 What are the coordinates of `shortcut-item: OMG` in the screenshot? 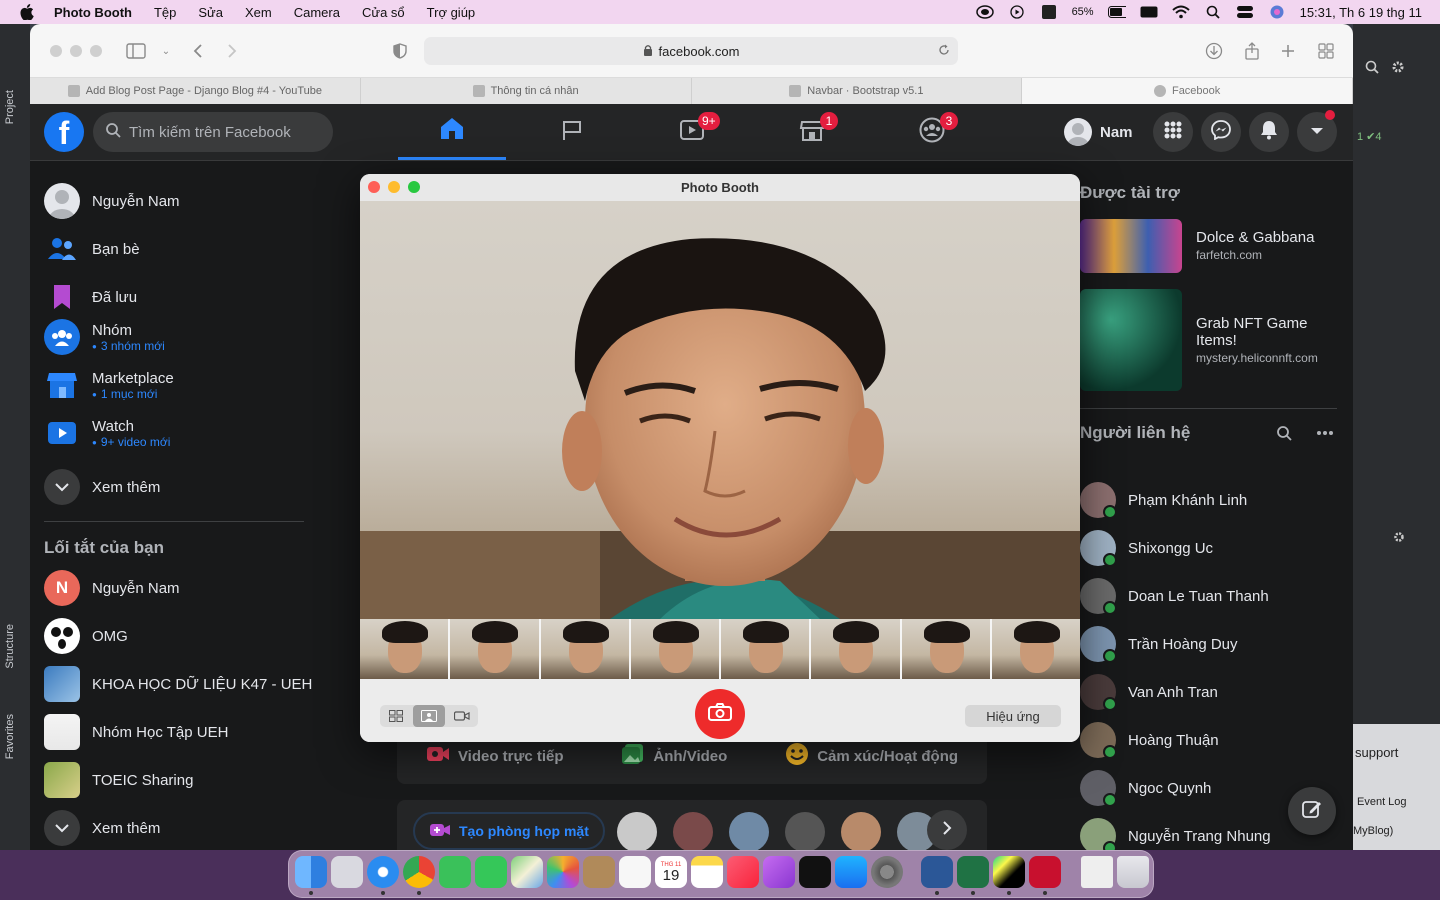 It's located at (86, 636).